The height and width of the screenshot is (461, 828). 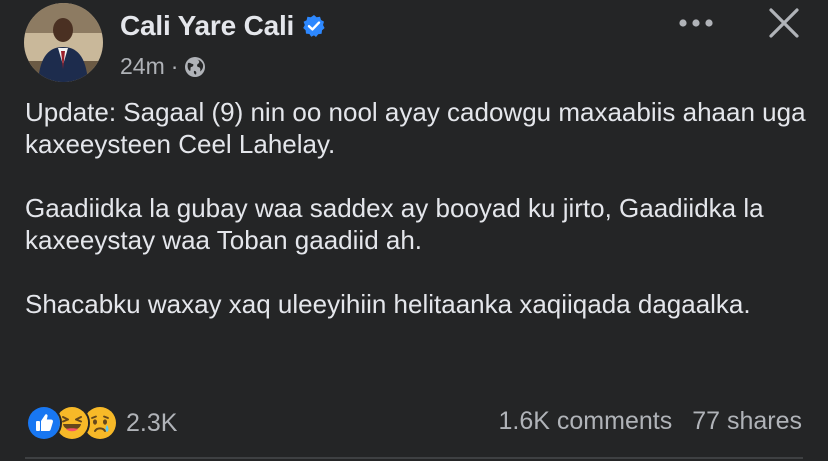 I want to click on comments-link: 1.6K comments, so click(x=586, y=421).